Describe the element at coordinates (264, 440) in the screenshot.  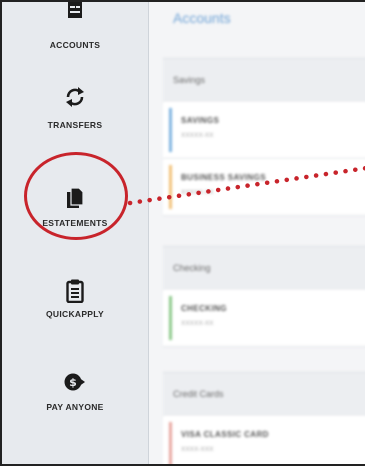
I see `account-row-visa-classic: VISA CLASSIC CARD XXXX-XXX` at that location.